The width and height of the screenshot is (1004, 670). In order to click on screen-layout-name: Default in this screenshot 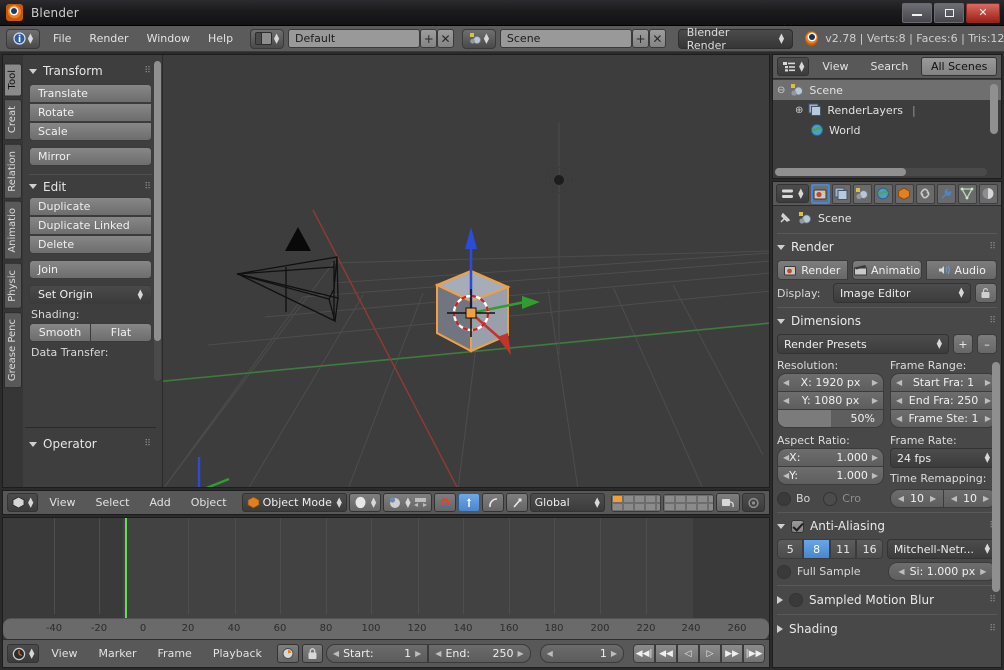, I will do `click(354, 38)`.